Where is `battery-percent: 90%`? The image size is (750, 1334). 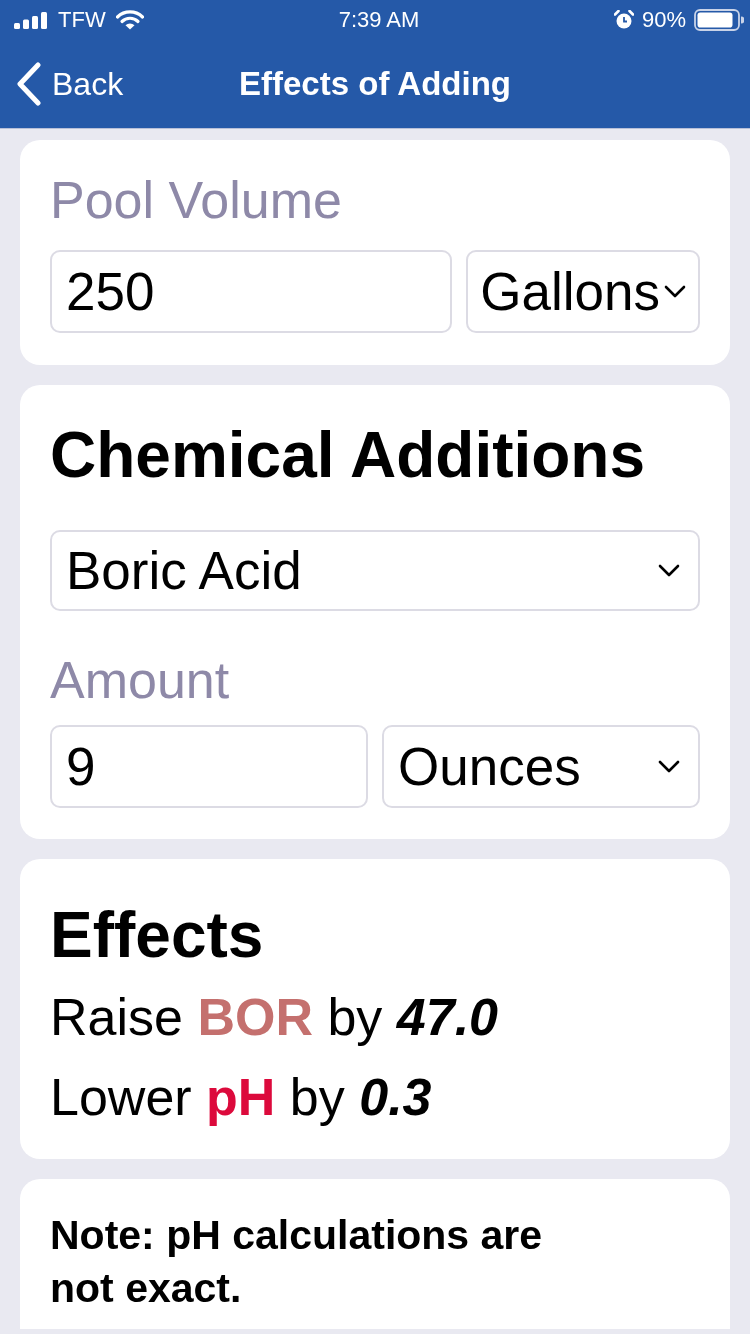 battery-percent: 90% is located at coordinates (663, 20).